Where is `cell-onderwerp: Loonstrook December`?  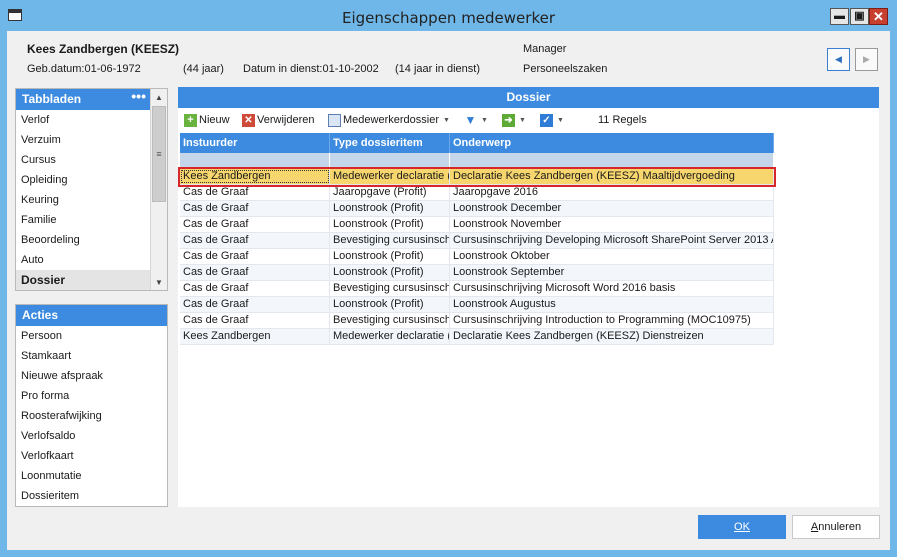
cell-onderwerp: Loonstrook December is located at coordinates (612, 208).